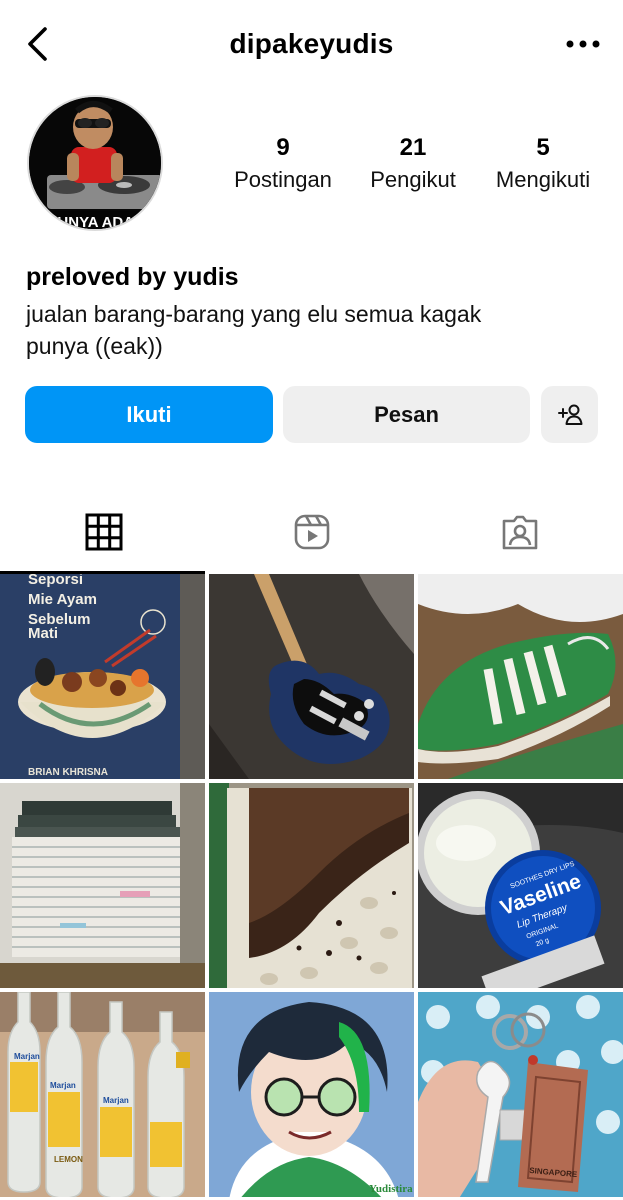 Image resolution: width=623 pixels, height=1200 pixels. I want to click on profile-display-name: preloved by yudis, so click(132, 277).